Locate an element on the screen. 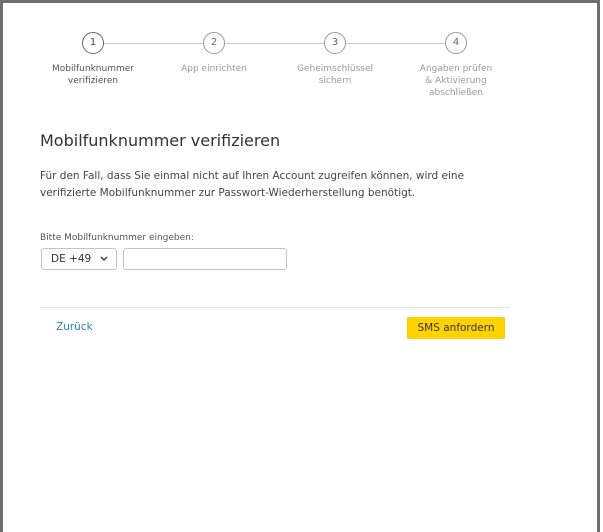 The width and height of the screenshot is (603, 532). step-3: 3 Geheimschlüssel sichern is located at coordinates (335, 59).